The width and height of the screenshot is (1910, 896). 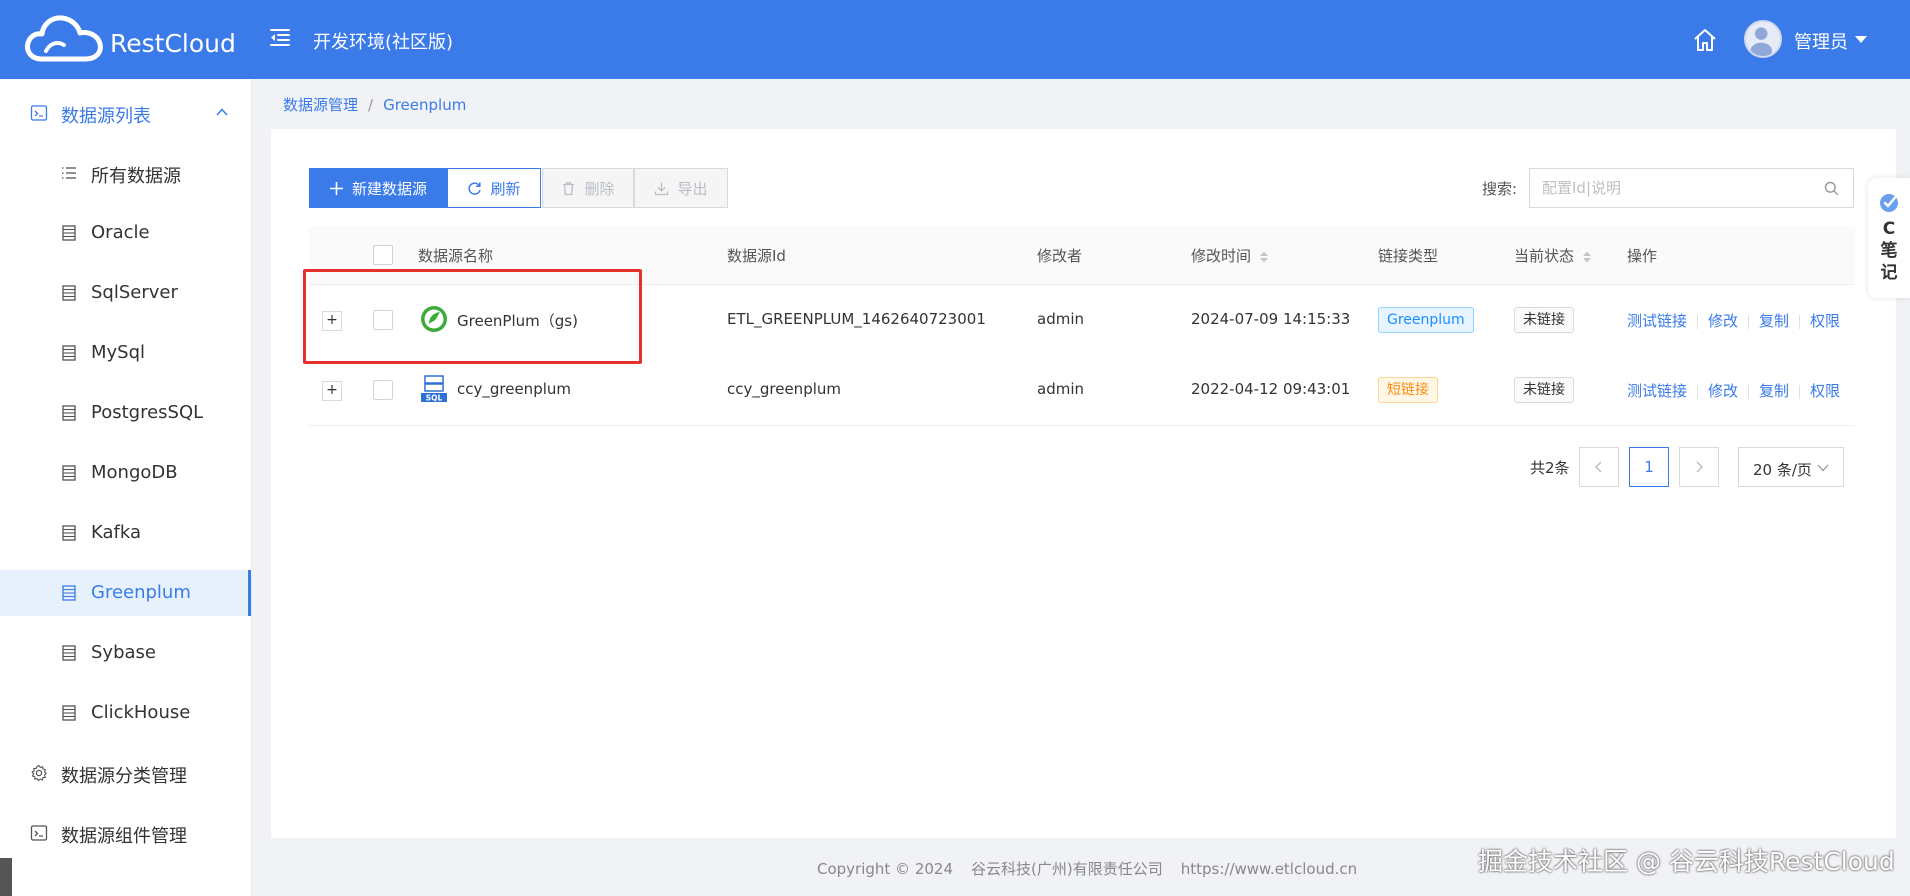 What do you see at coordinates (134, 292) in the screenshot?
I see `sidebar-item-label: SqlServer` at bounding box center [134, 292].